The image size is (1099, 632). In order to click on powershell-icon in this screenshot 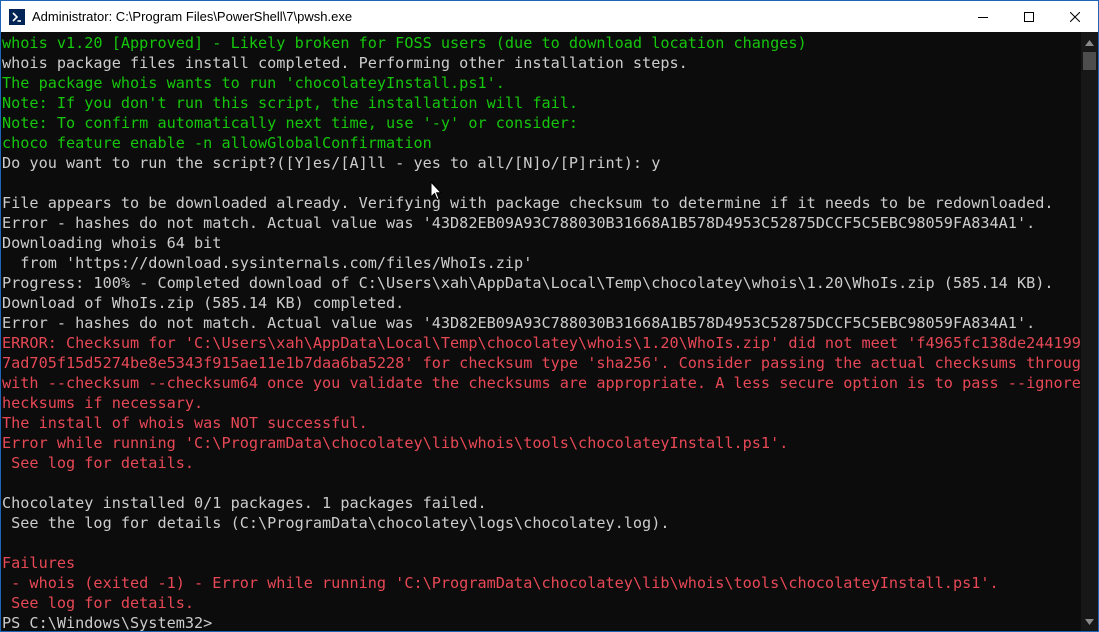, I will do `click(17, 16)`.